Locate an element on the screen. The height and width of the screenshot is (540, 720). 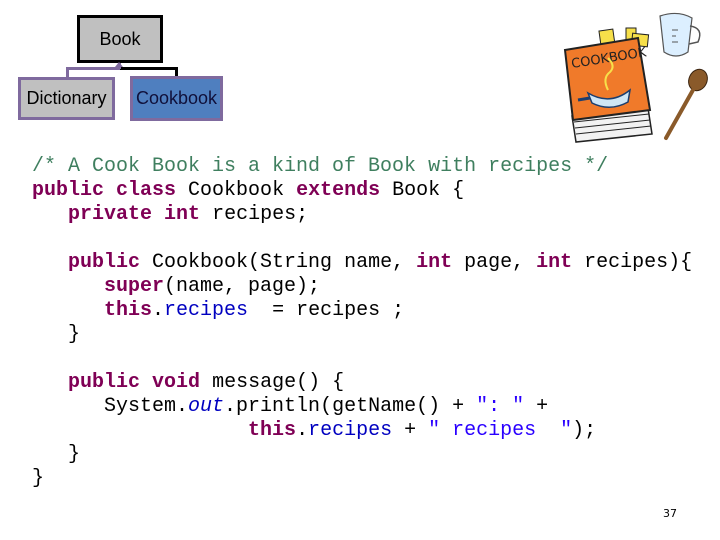
code-line: private int recipes; is located at coordinates (362, 215).